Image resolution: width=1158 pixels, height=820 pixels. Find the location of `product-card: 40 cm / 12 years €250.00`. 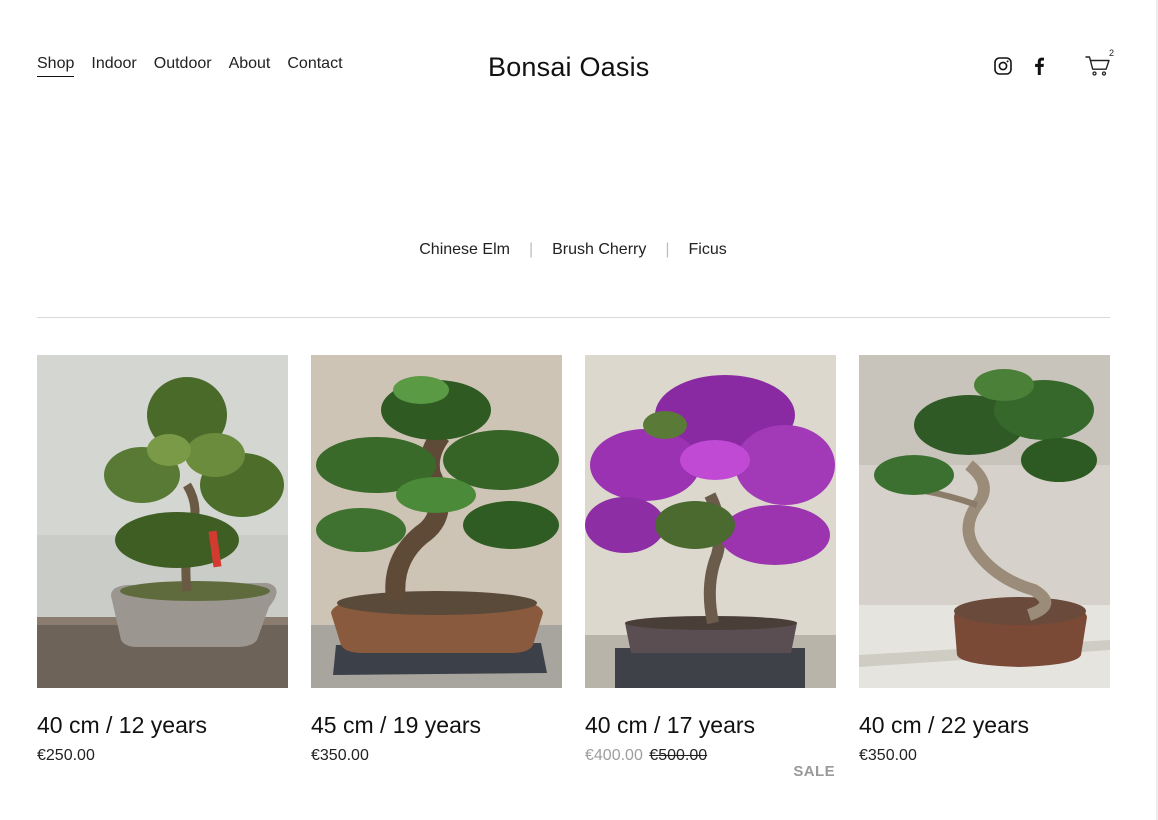

product-card: 40 cm / 12 years €250.00 is located at coordinates (162, 575).